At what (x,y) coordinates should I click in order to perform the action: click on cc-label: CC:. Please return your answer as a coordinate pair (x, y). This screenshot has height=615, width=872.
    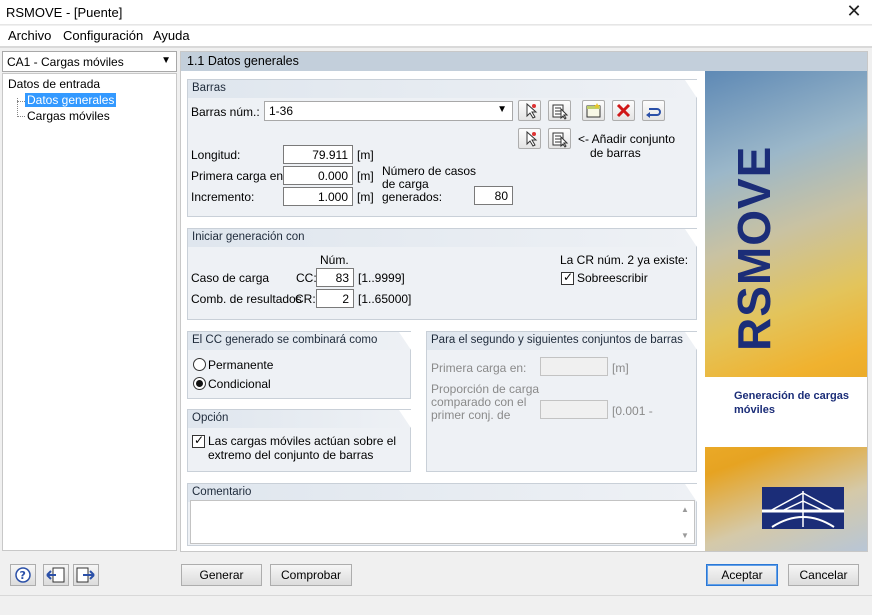
    Looking at the image, I should click on (306, 278).